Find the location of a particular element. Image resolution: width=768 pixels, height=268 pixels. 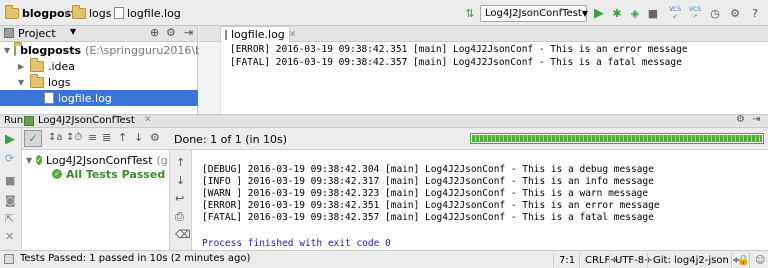

vcs-update-icon: VCS ↙ is located at coordinates (675, 13).